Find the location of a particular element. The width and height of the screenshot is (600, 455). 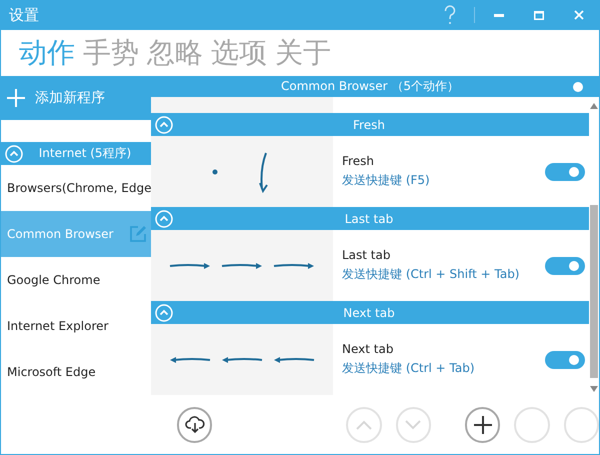

edit-icon is located at coordinates (138, 234).